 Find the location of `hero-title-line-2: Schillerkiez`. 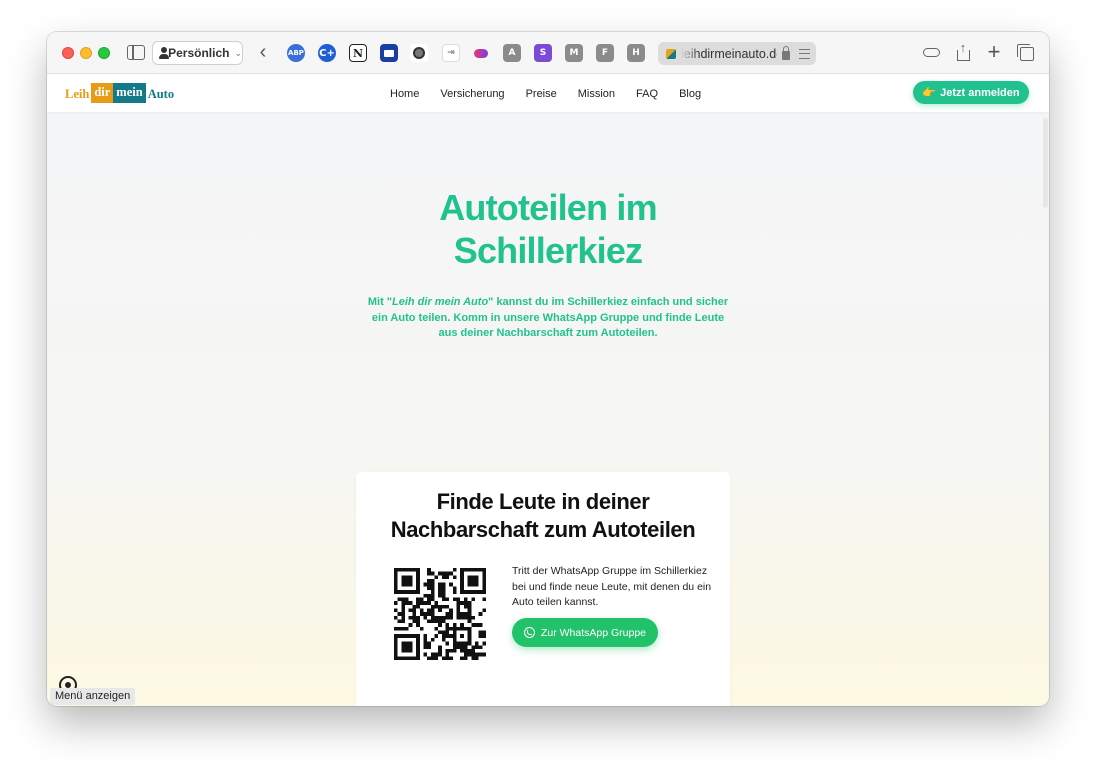

hero-title-line-2: Schillerkiez is located at coordinates (548, 250).